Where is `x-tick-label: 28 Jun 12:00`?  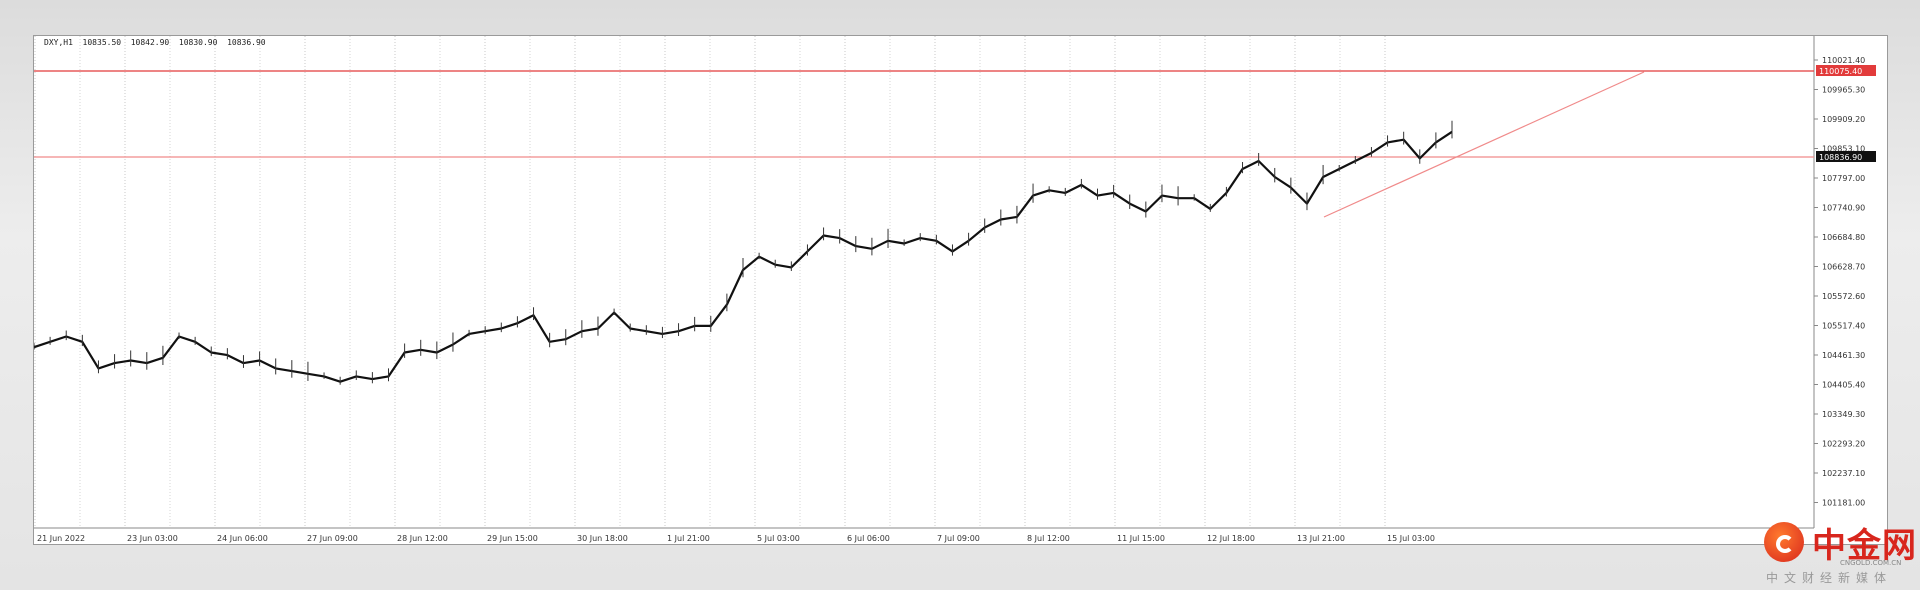
x-tick-label: 28 Jun 12:00 is located at coordinates (422, 538).